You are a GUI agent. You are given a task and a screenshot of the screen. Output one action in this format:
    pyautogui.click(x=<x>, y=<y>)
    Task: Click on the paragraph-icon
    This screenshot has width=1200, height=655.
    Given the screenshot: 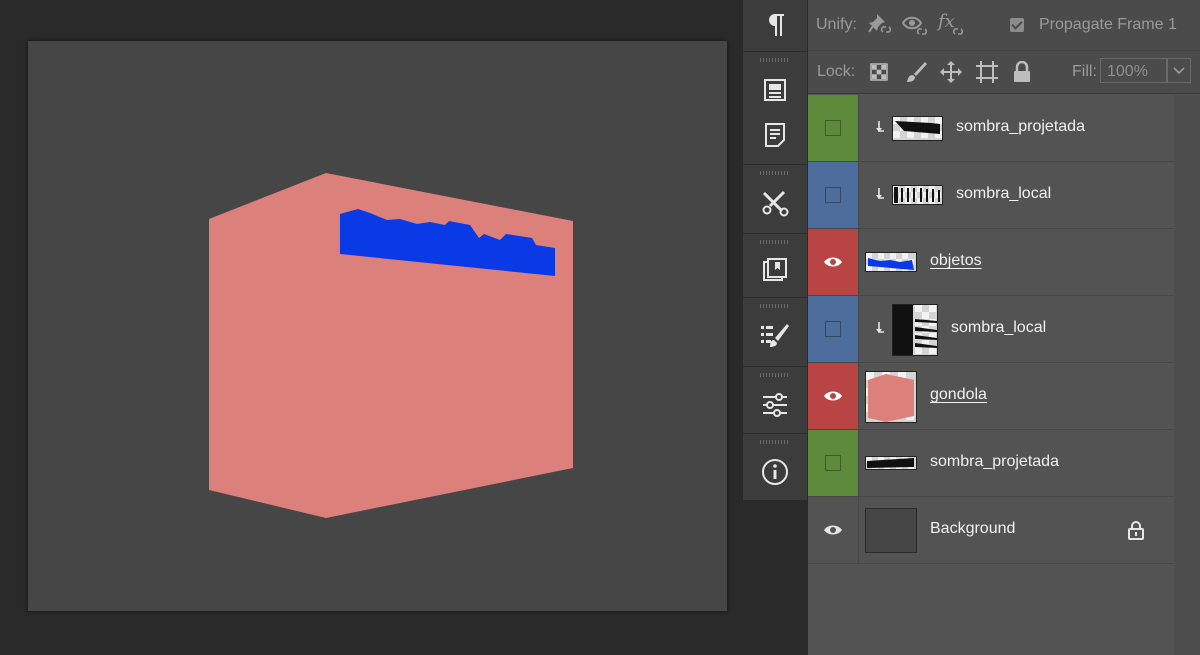 What is the action you would take?
    pyautogui.click(x=775, y=25)
    